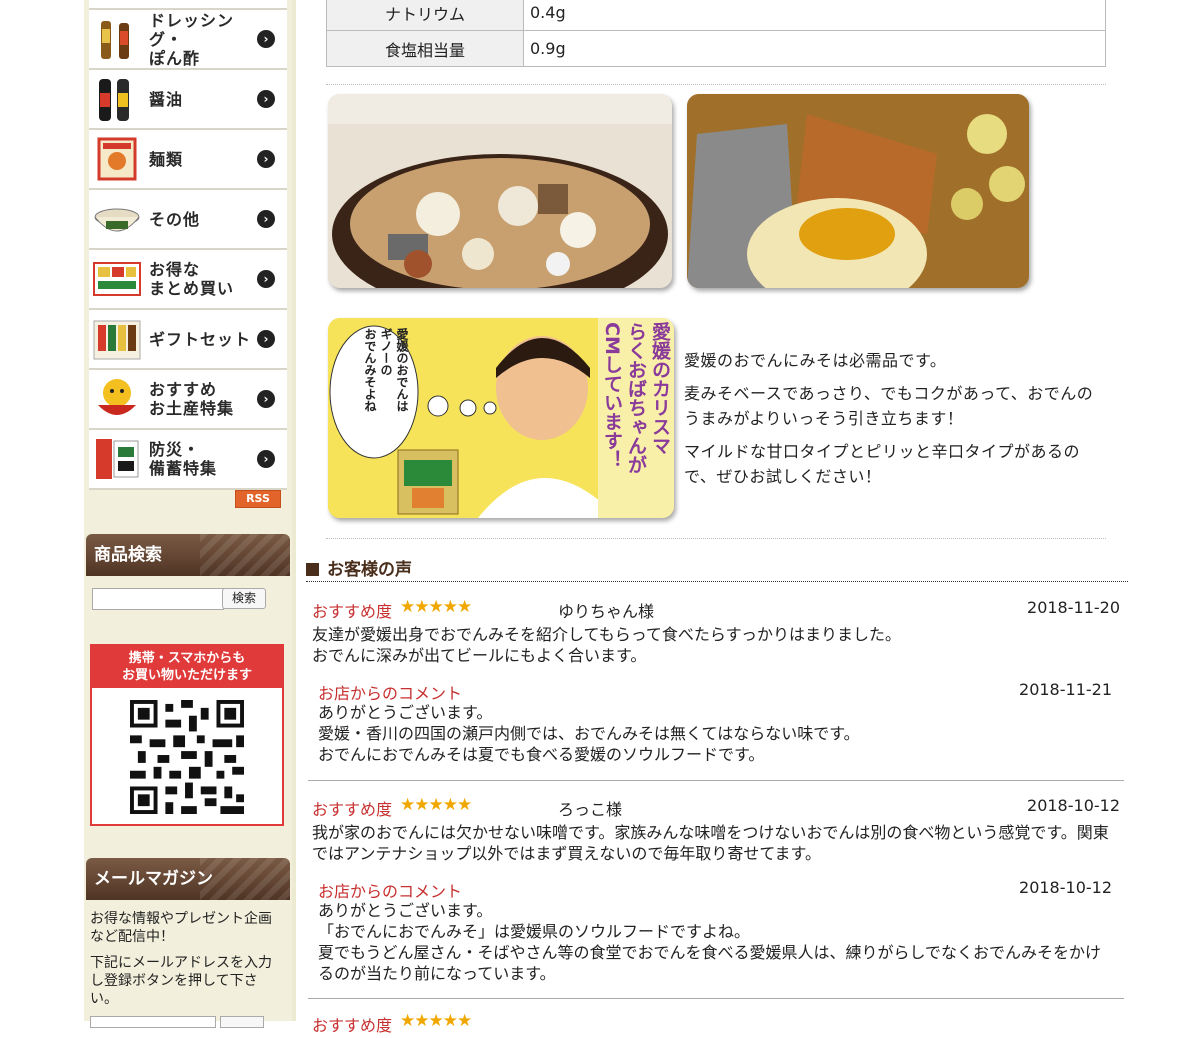  Describe the element at coordinates (500, 191) in the screenshot. I see `oden-pot-photo` at that location.